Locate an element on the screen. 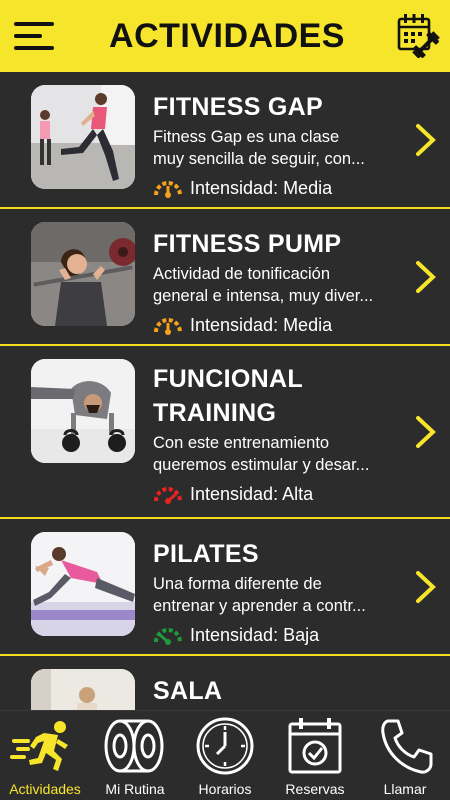  activity-item-sala: SALA is located at coordinates (225, 683).